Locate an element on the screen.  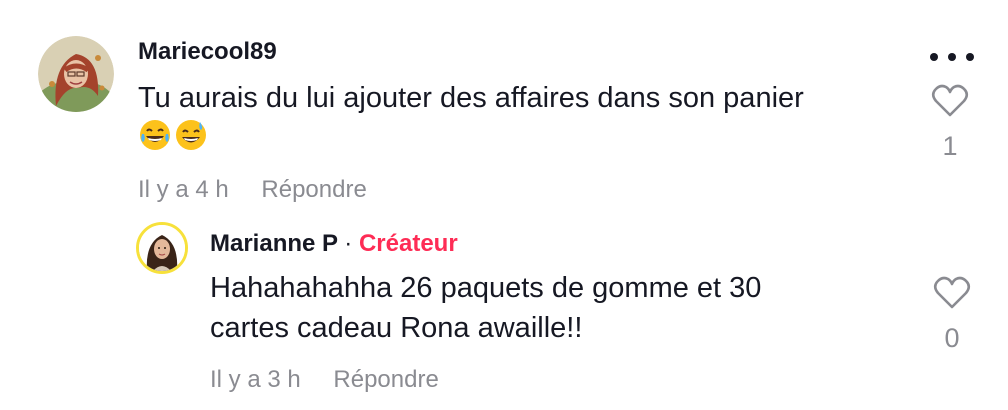
comment-meta: Il y a 4 h Répondre is located at coordinates (252, 190).